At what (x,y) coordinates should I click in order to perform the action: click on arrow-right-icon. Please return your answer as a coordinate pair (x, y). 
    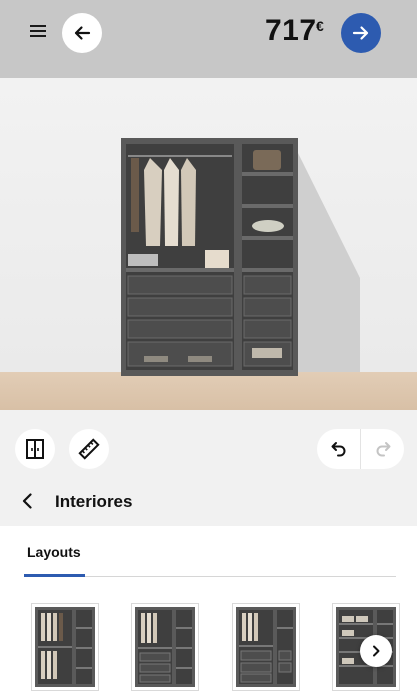
    Looking at the image, I should click on (360, 33).